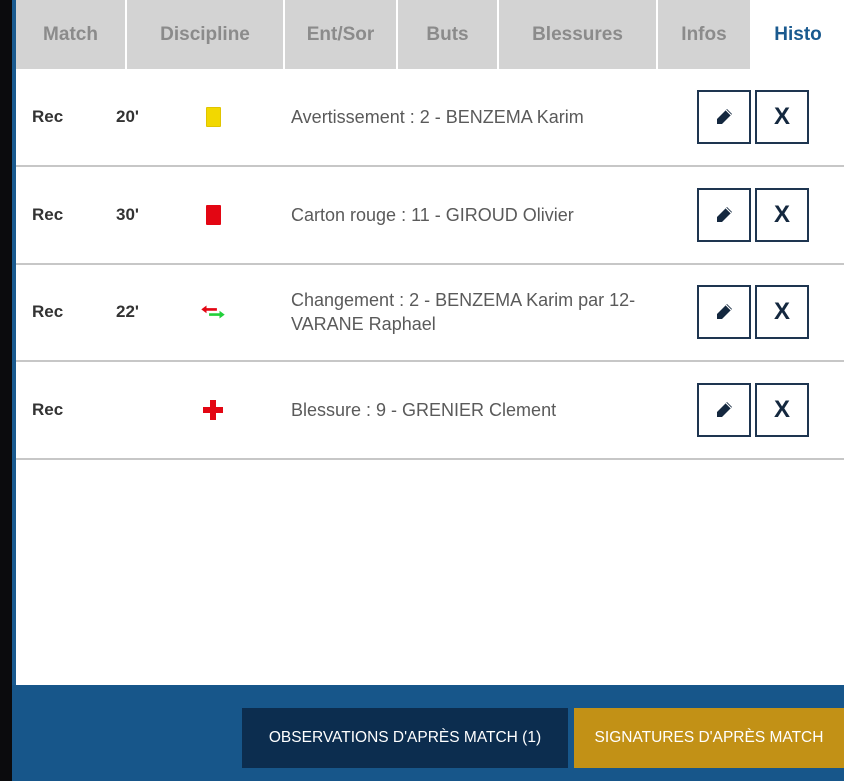 This screenshot has width=844, height=781. I want to click on event-description: Avertissement : 2 - BENZEMA Karim, so click(437, 116).